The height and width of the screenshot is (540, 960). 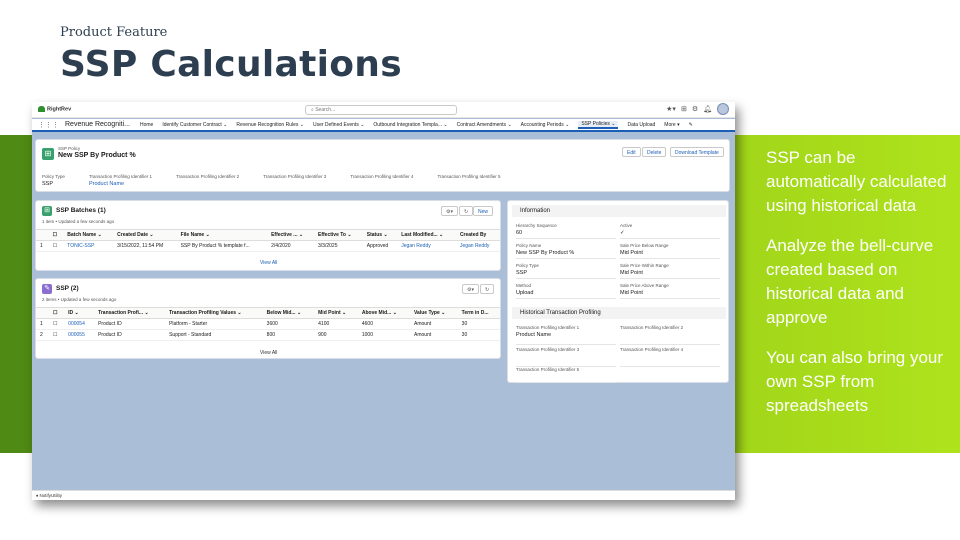 What do you see at coordinates (670, 271) in the screenshot?
I see `info-within-range: Sale Price Within Range Mid Point` at bounding box center [670, 271].